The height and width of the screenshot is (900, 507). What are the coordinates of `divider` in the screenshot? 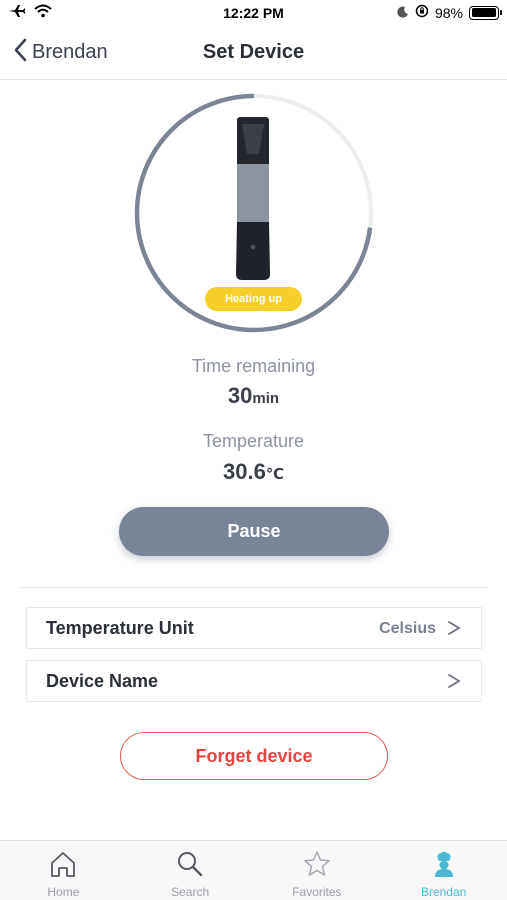 It's located at (254, 587).